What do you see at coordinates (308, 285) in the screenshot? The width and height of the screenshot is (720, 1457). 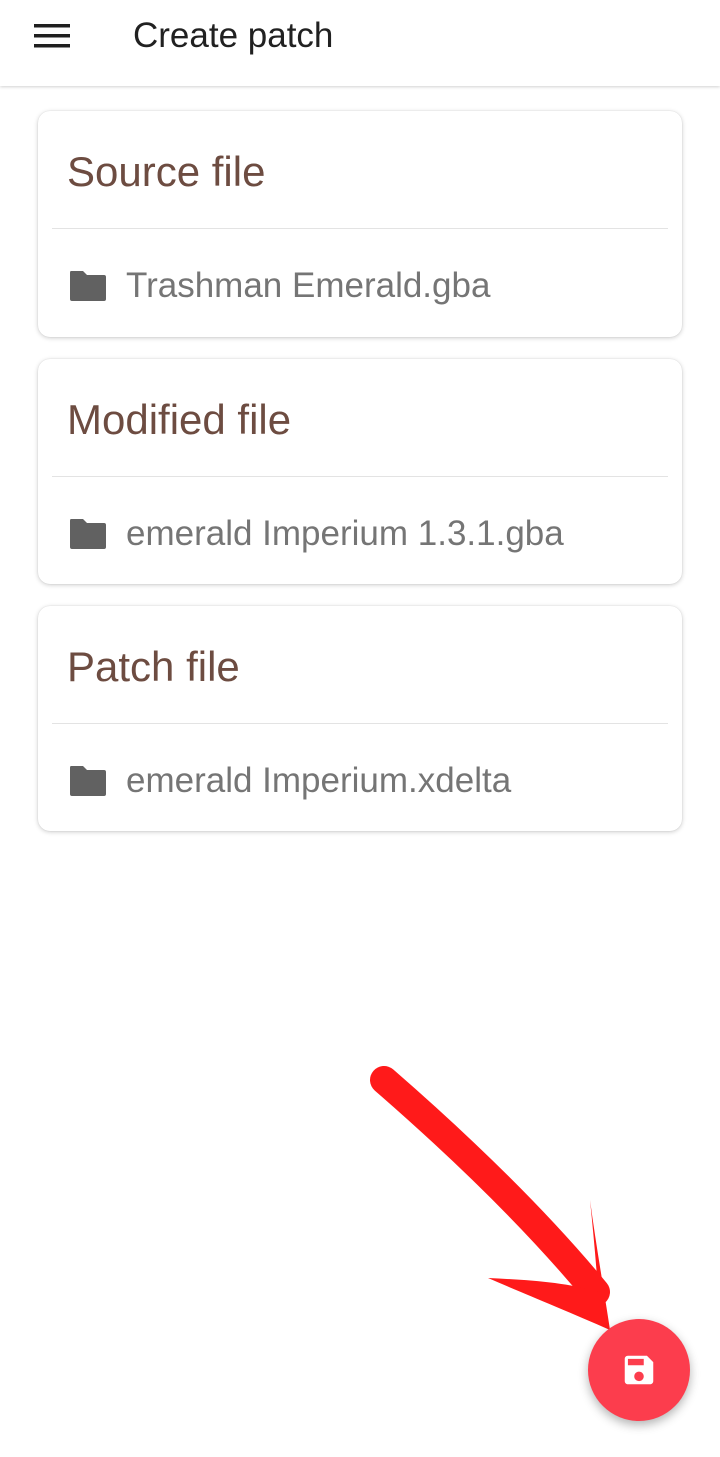 I see `source-file-name: Trashman Emerald.gba` at bounding box center [308, 285].